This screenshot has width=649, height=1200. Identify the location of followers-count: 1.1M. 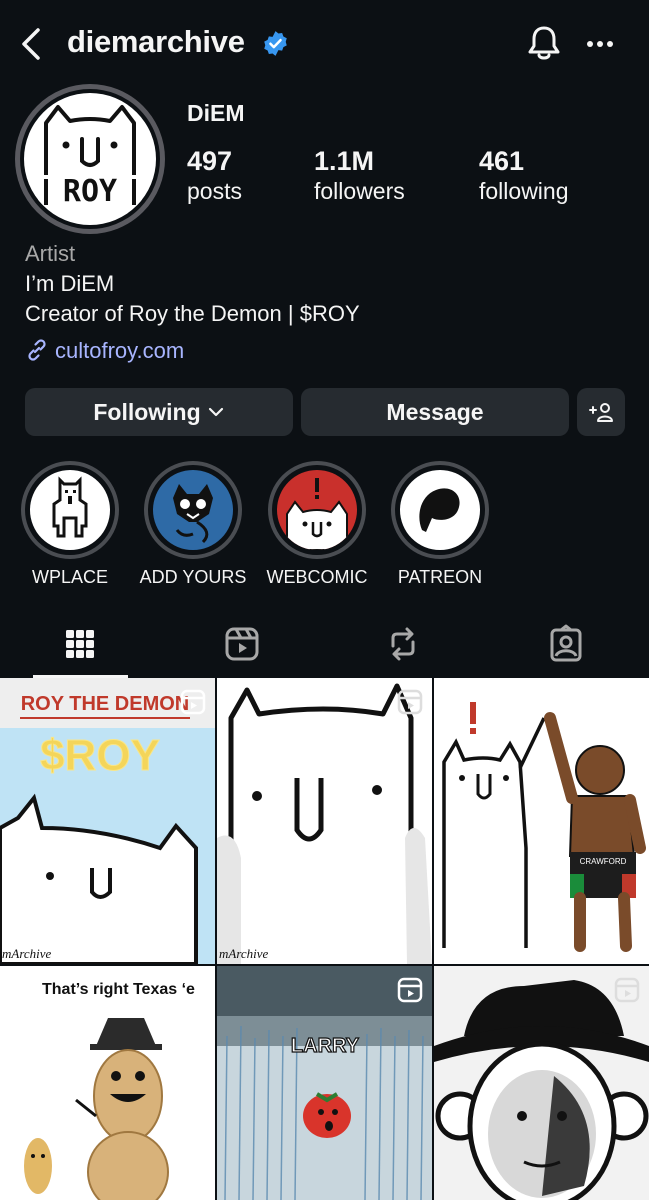
(344, 161).